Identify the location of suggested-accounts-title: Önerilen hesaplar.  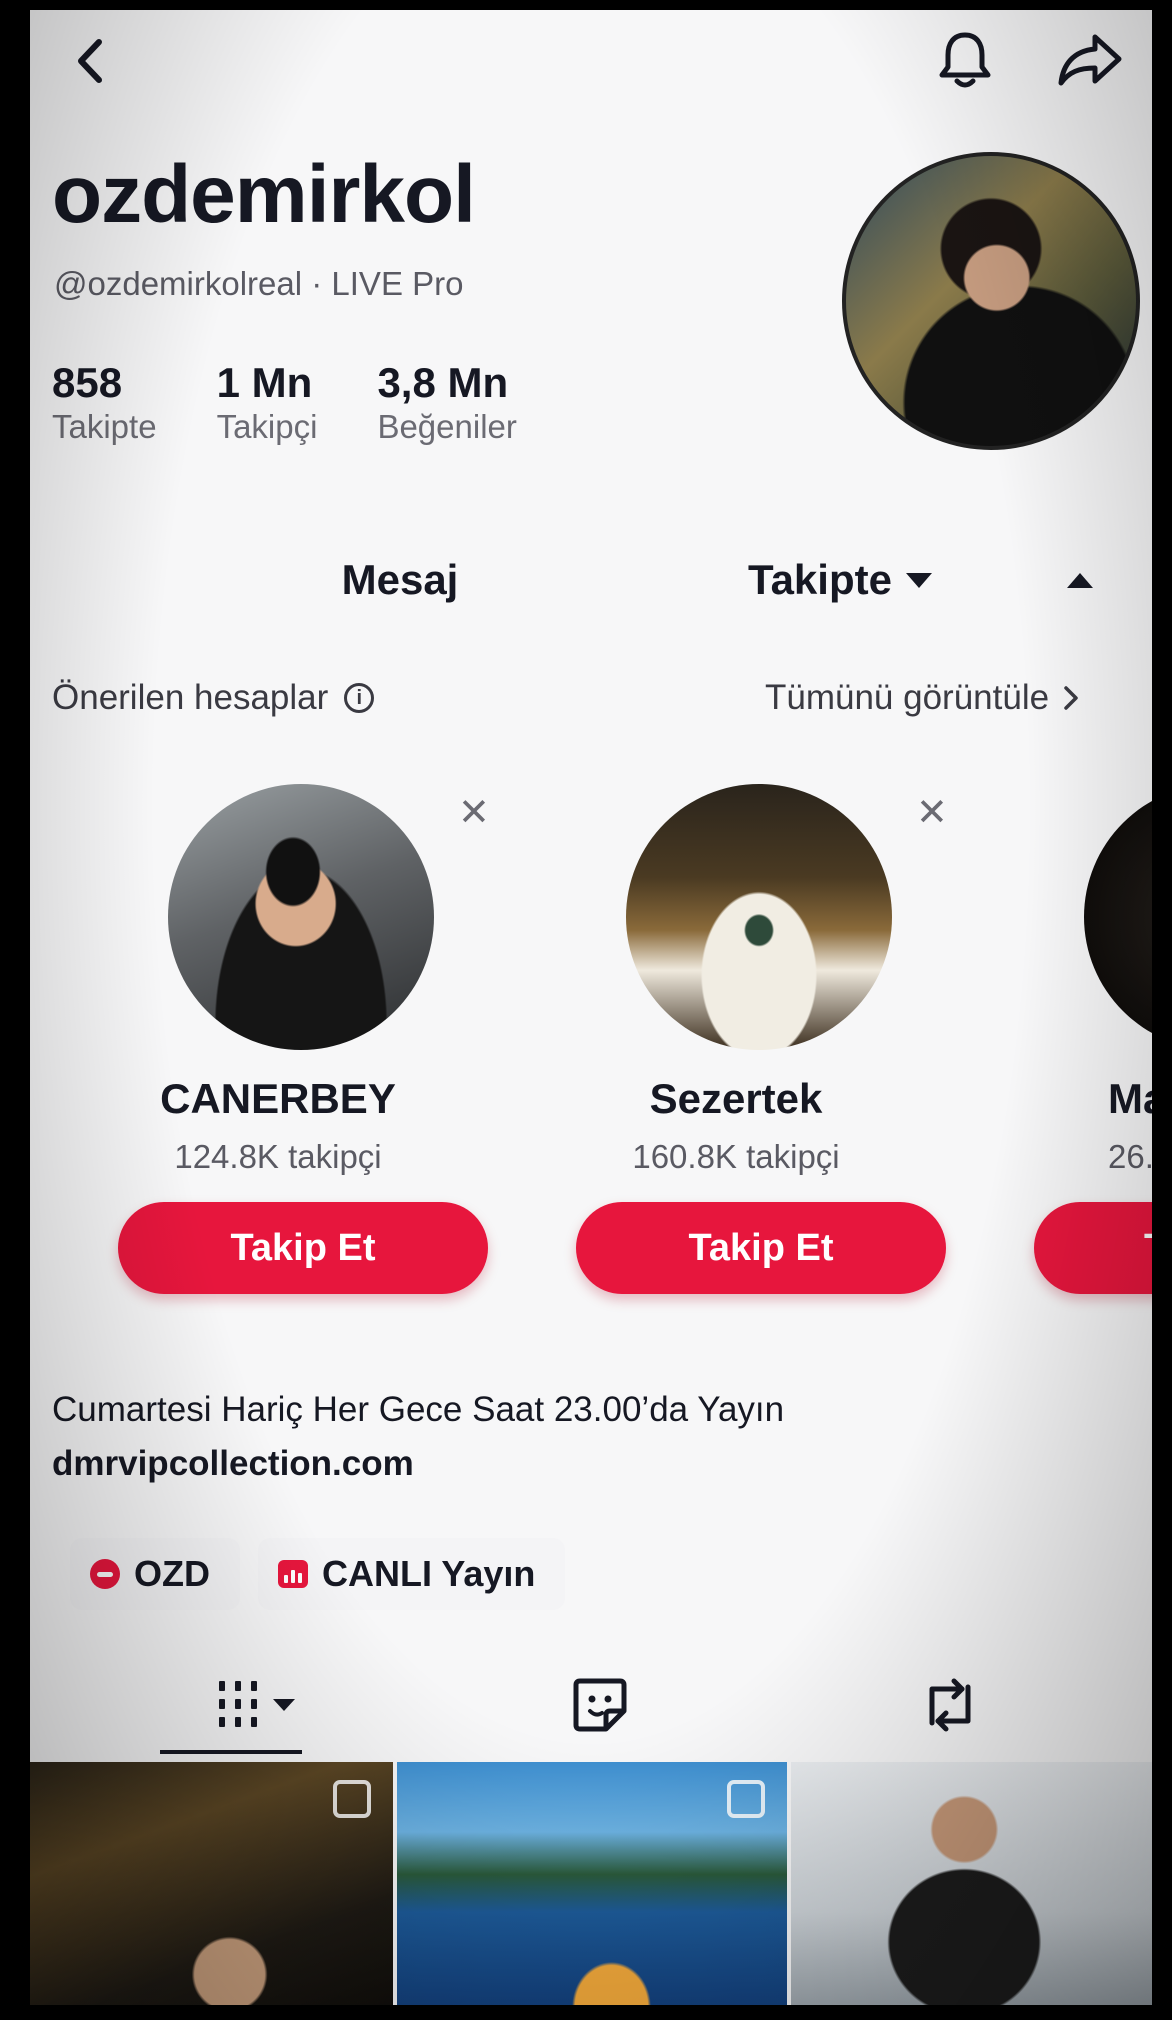
(190, 697).